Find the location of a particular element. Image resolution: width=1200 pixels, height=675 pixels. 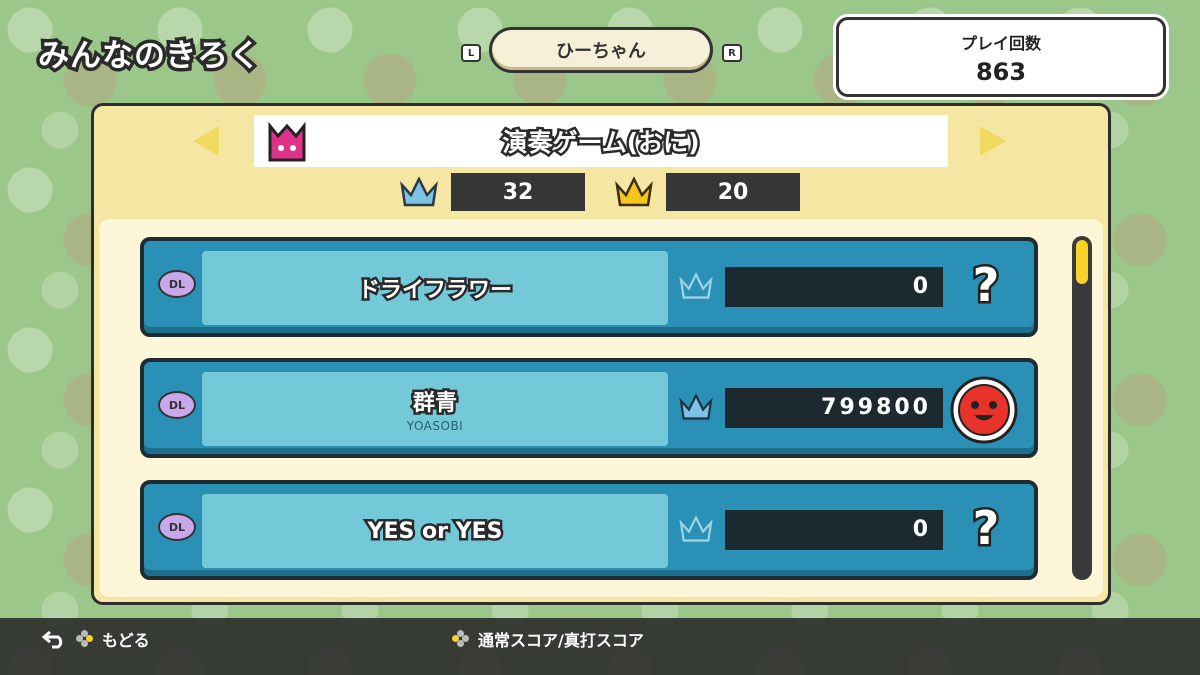

player-name-selector: ひーちゃん is located at coordinates (601, 50).